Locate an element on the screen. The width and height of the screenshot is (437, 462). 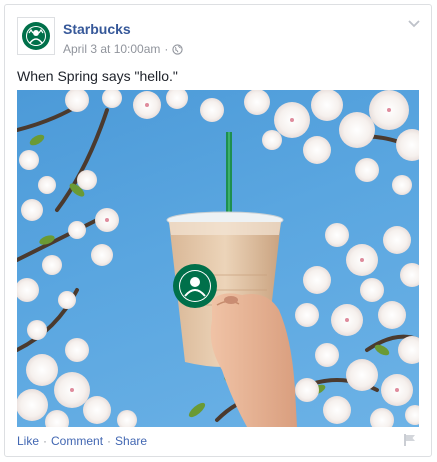
post-meta: April 3 at 10:00am · is located at coordinates (123, 49).